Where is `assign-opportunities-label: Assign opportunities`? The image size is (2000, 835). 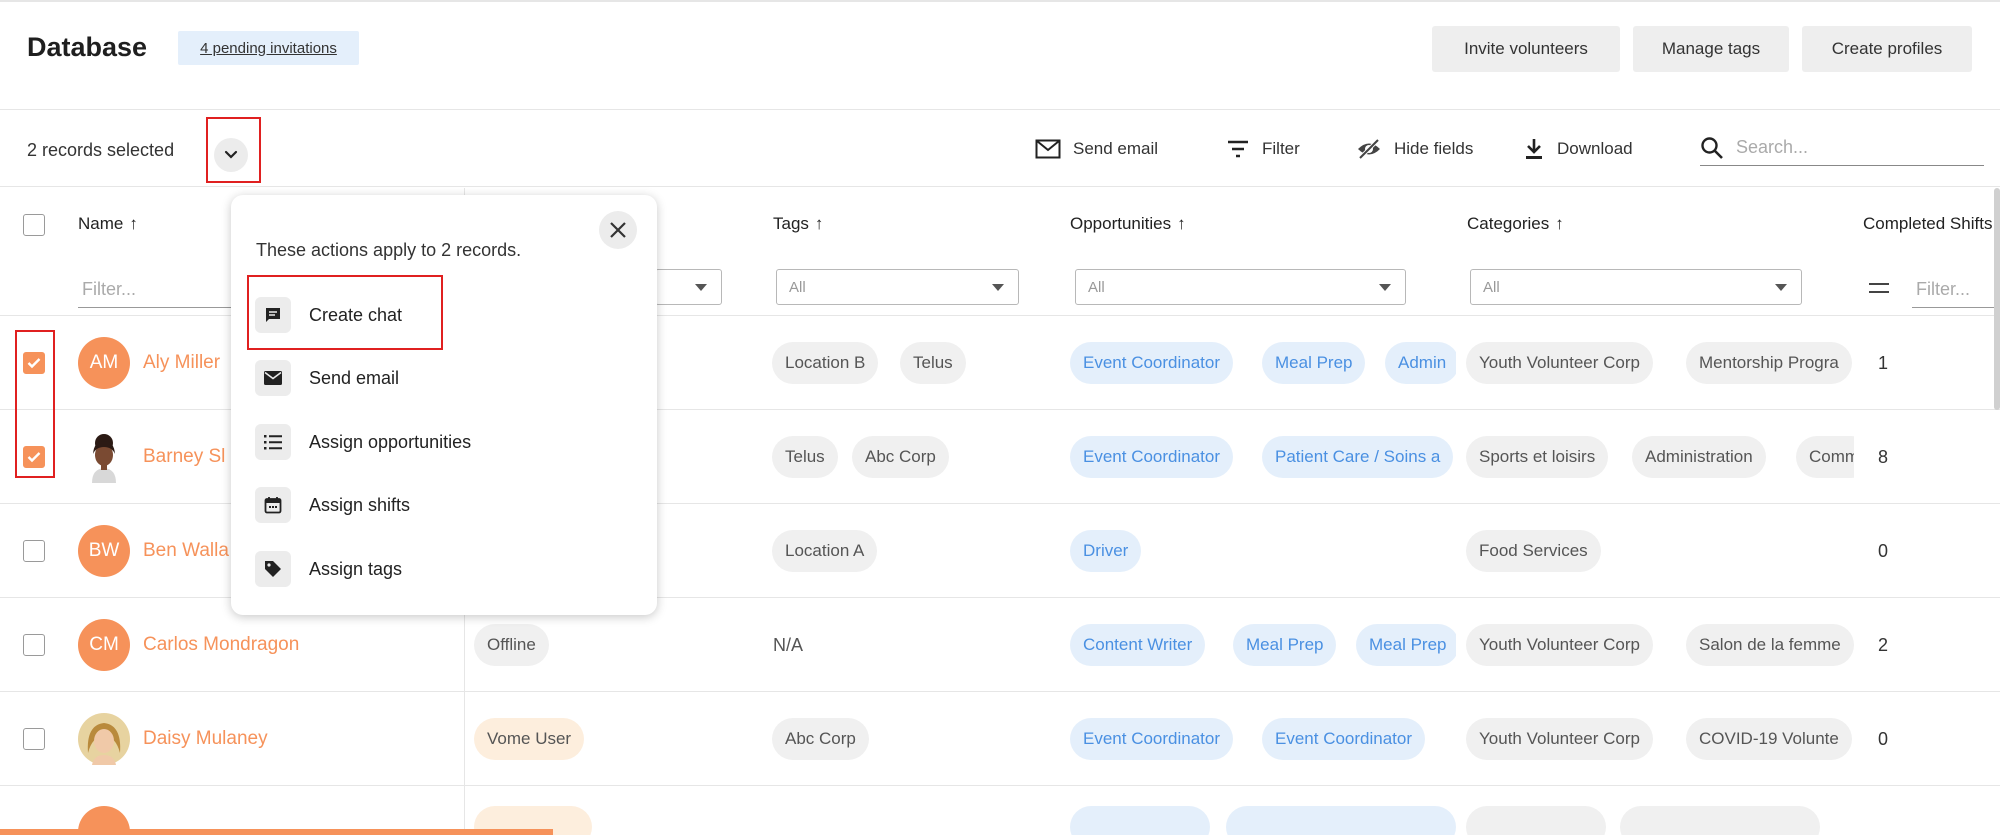
assign-opportunities-label: Assign opportunities is located at coordinates (390, 441).